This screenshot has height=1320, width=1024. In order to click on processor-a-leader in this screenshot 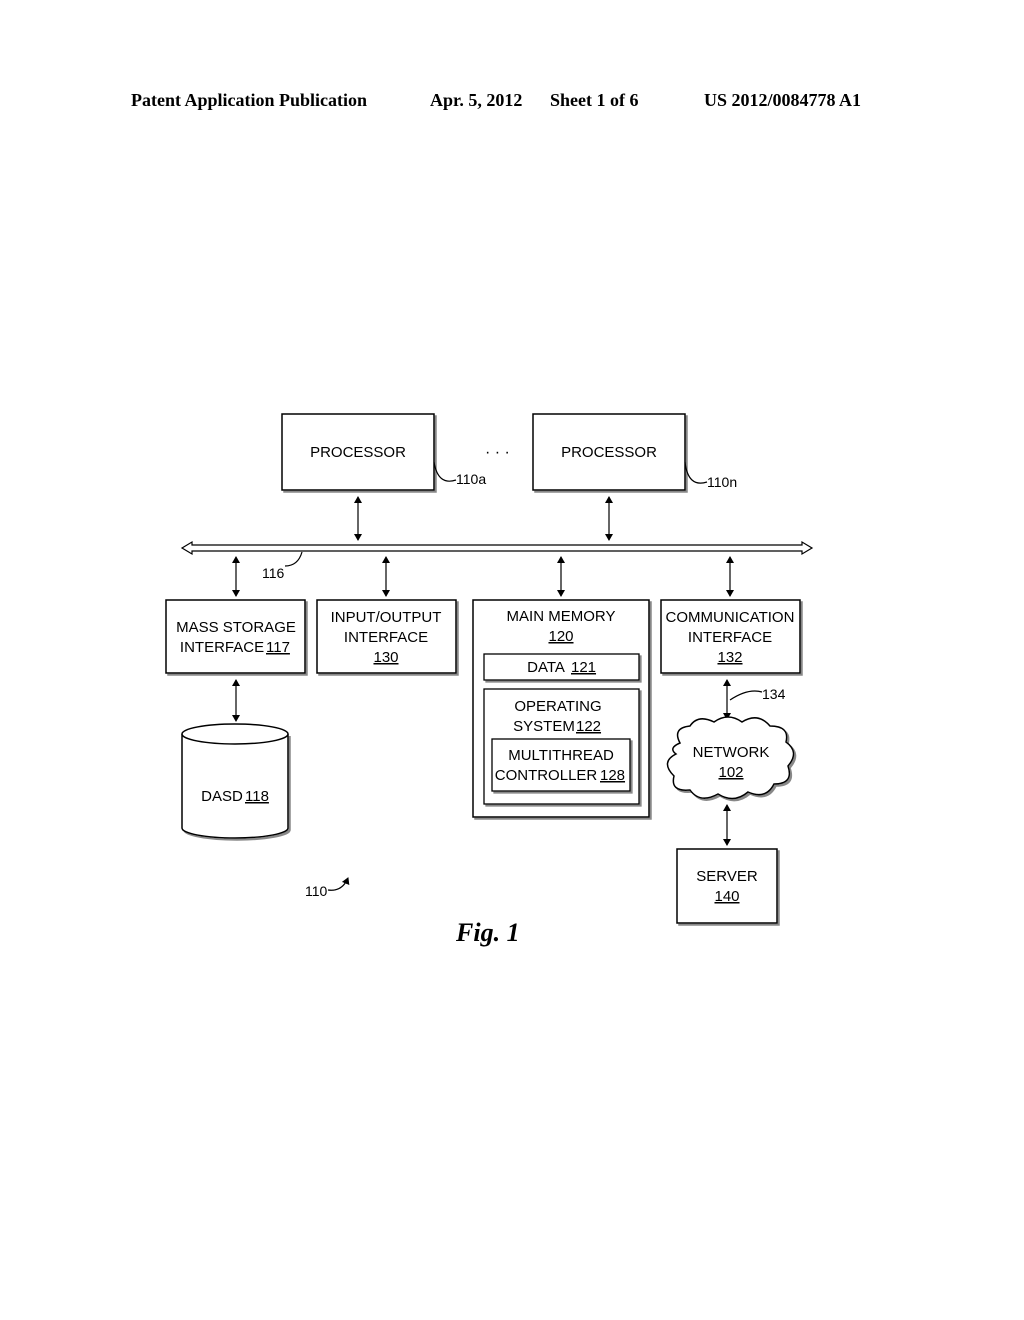, I will do `click(445, 471)`.